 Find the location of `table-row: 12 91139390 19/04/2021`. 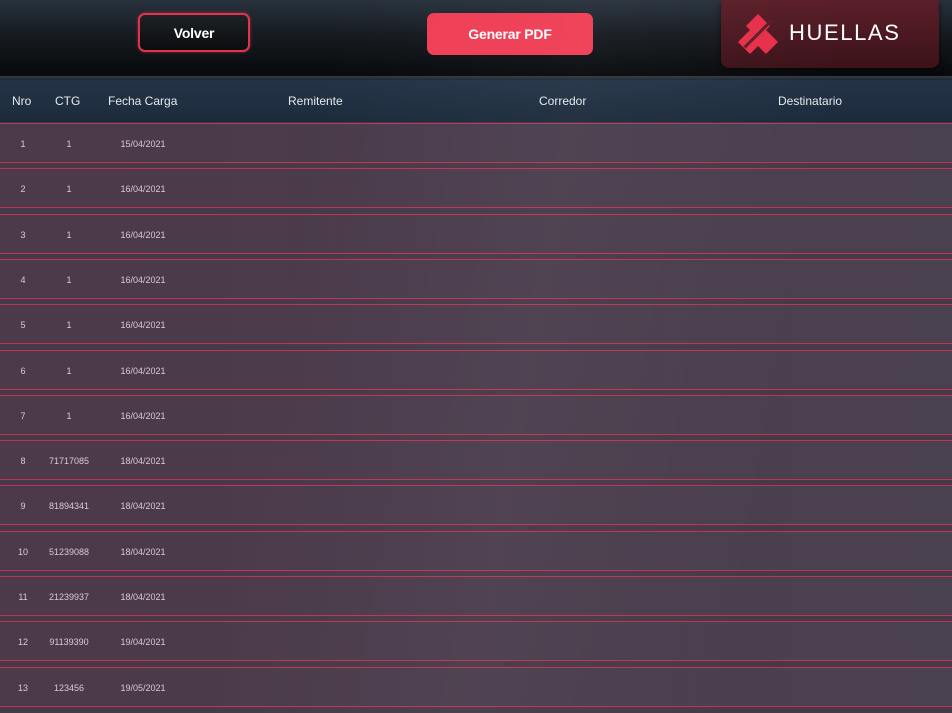

table-row: 12 91139390 19/04/2021 is located at coordinates (476, 641).